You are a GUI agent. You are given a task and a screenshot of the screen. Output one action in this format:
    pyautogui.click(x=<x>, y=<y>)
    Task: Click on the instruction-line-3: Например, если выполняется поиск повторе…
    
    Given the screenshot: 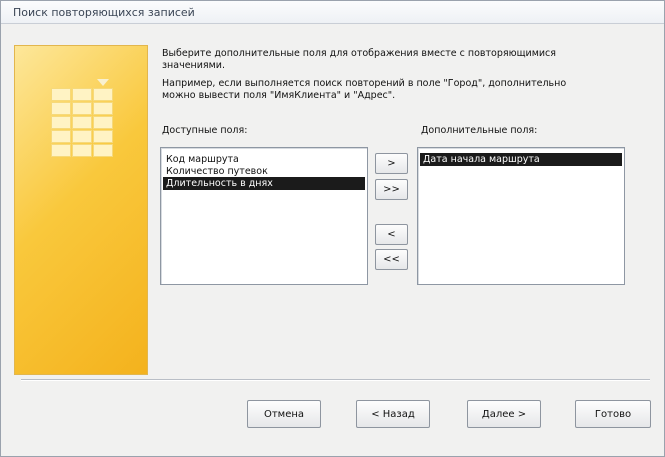 What is the action you would take?
    pyautogui.click(x=364, y=83)
    